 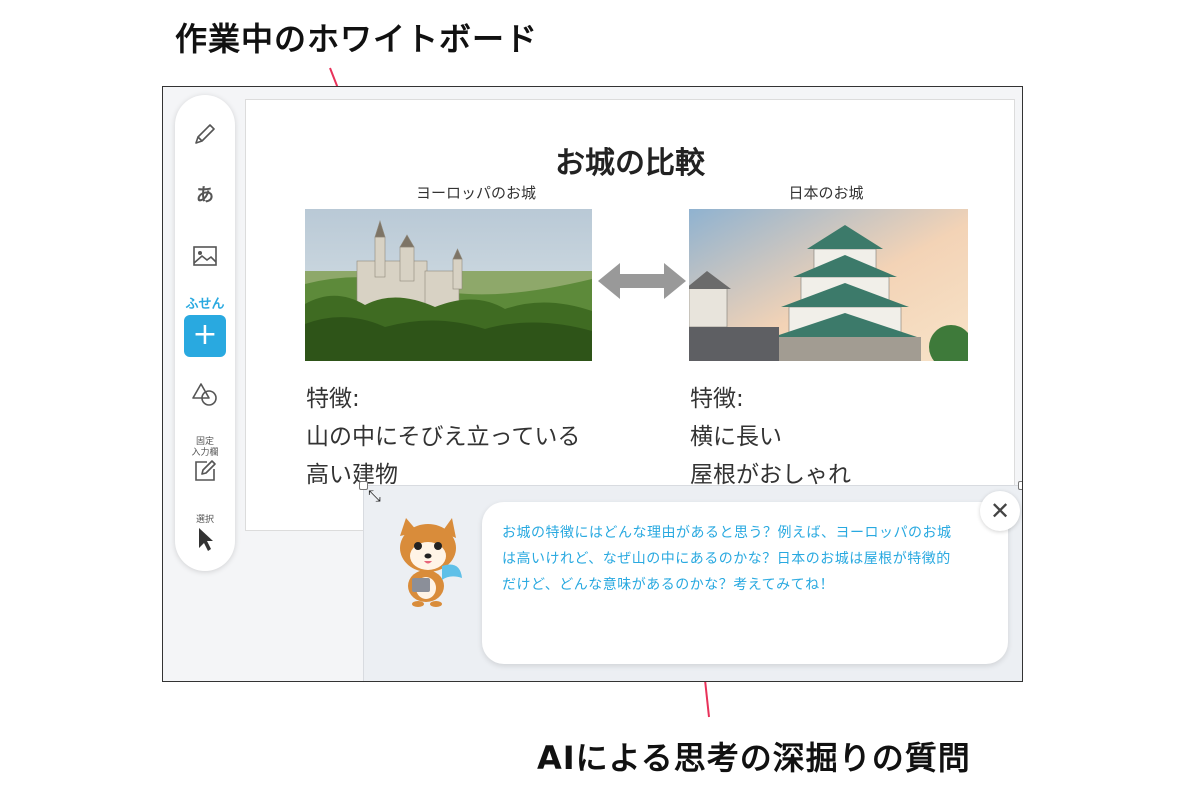 I want to click on image-icon, so click(x=205, y=256).